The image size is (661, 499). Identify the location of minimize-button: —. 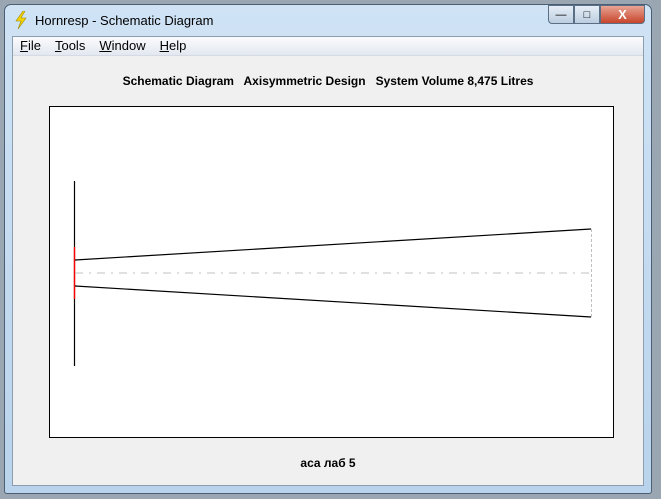
(561, 14).